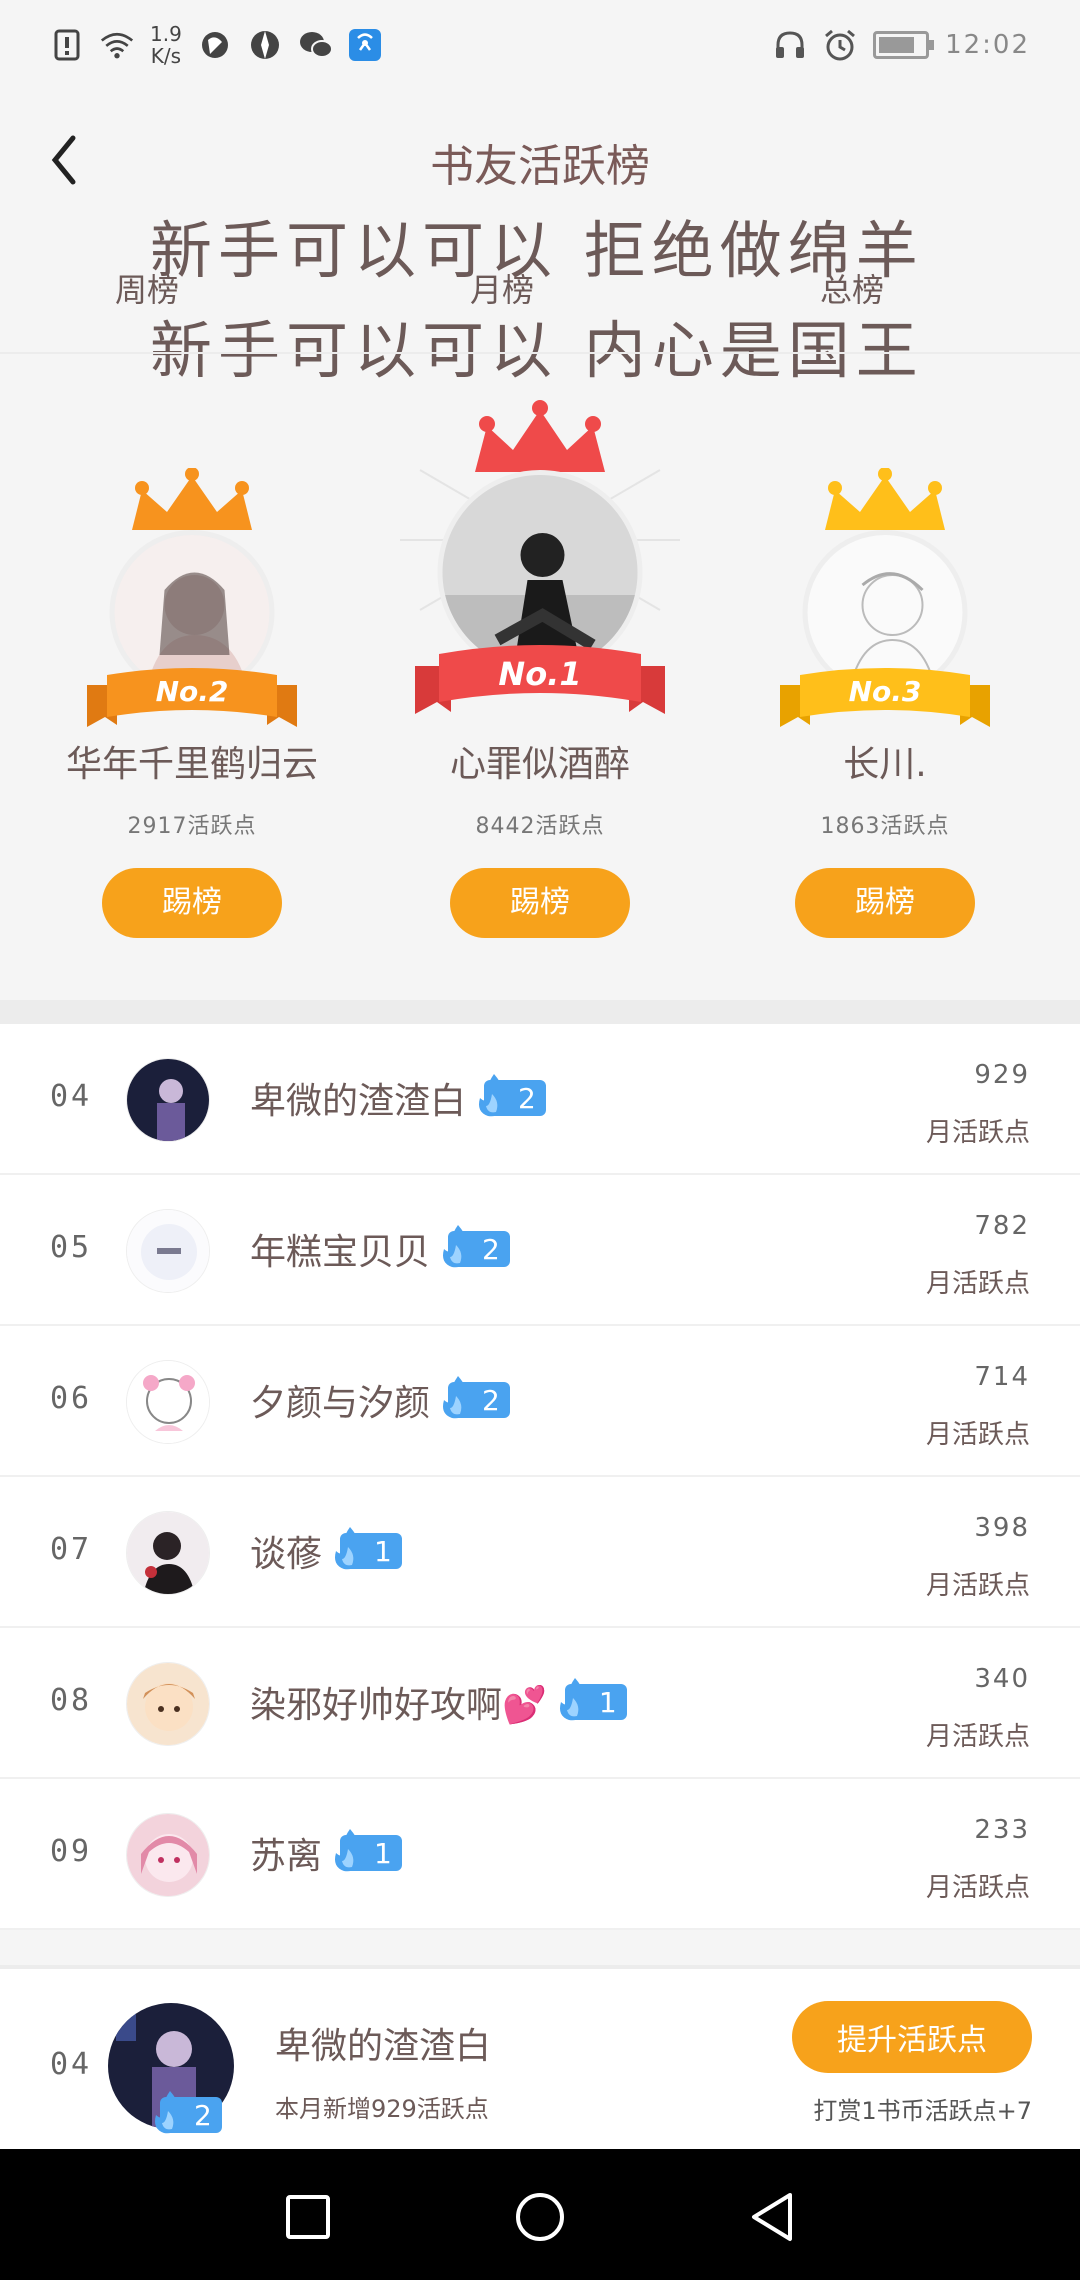 The width and height of the screenshot is (1080, 2280). What do you see at coordinates (265, 45) in the screenshot?
I see `app-icon` at bounding box center [265, 45].